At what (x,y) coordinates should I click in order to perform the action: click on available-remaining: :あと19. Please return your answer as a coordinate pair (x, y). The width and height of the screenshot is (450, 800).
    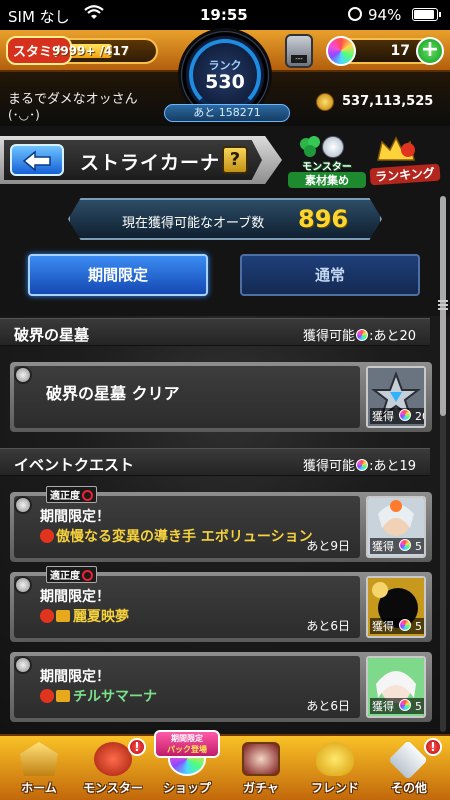
    Looking at the image, I should click on (392, 466).